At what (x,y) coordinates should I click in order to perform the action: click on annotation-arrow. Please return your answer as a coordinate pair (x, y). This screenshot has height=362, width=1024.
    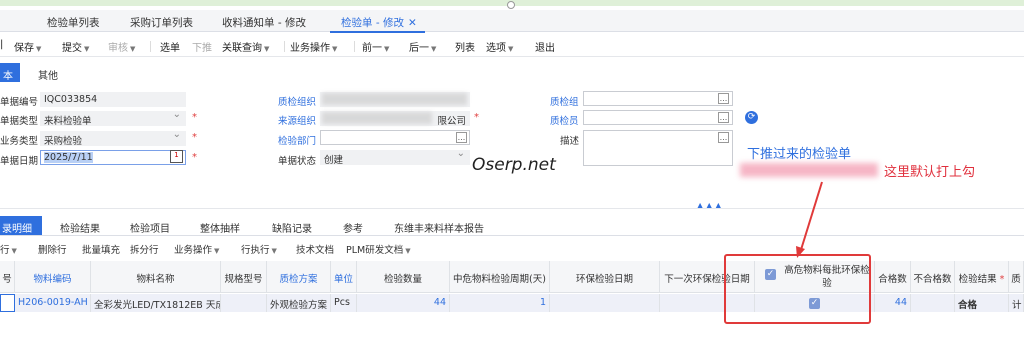
    Looking at the image, I should click on (809, 219).